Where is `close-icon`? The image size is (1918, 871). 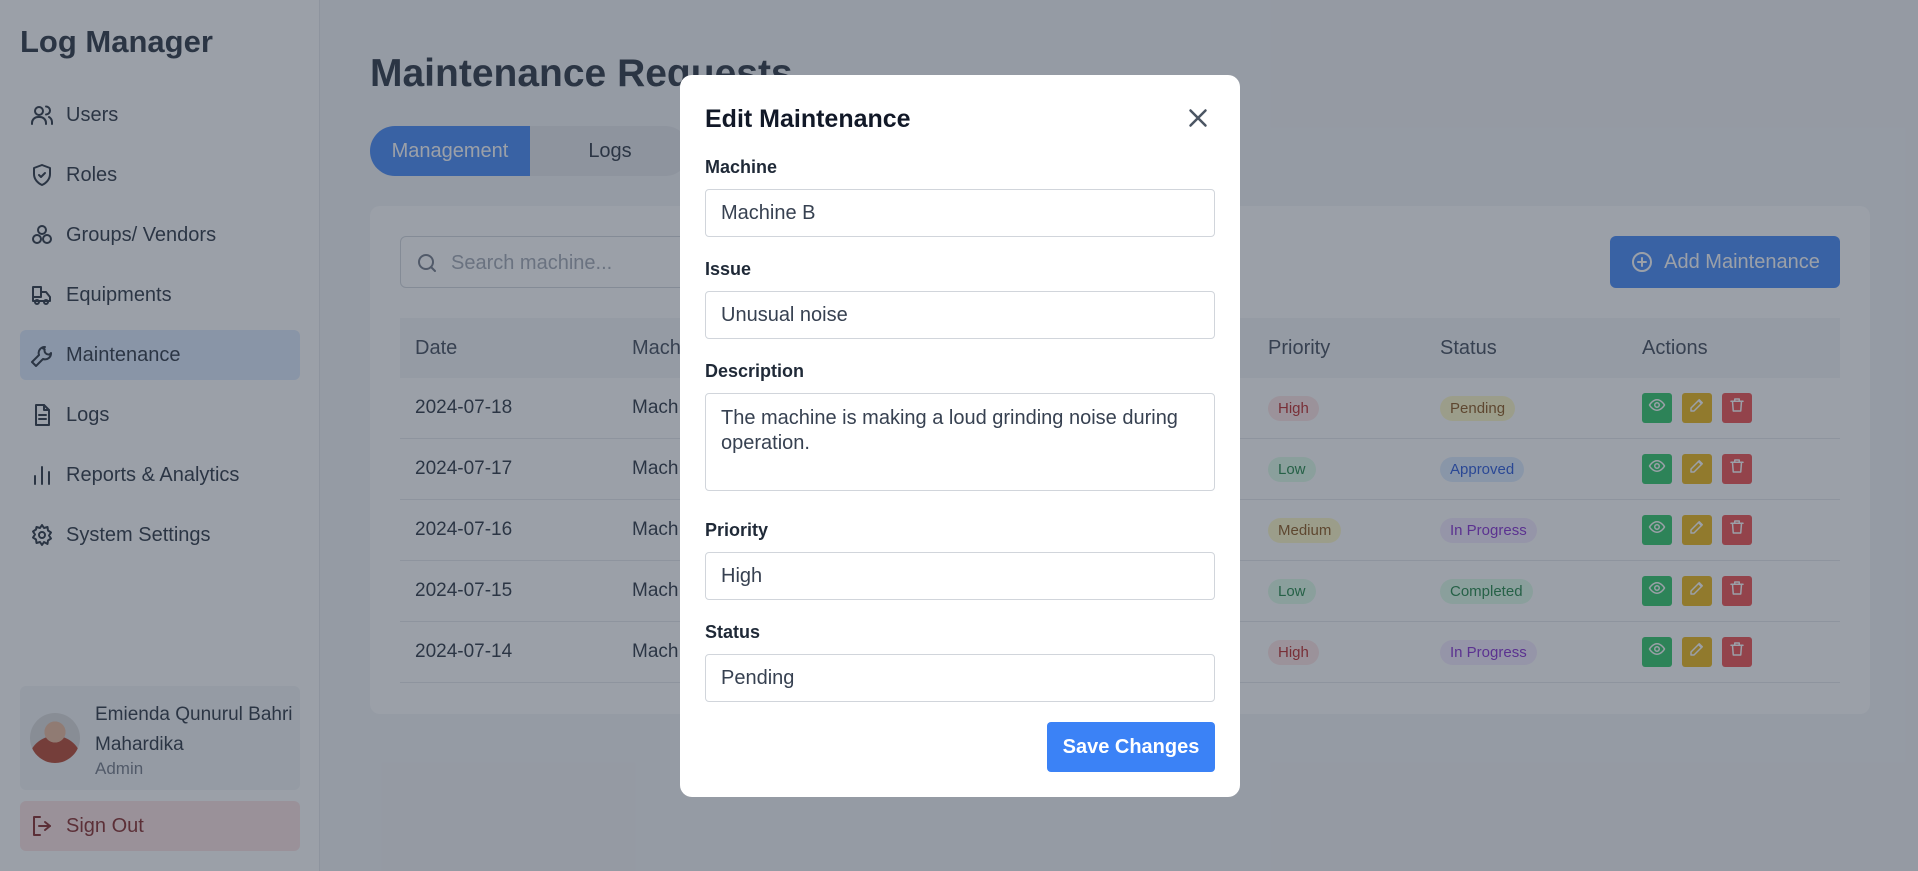 close-icon is located at coordinates (1198, 118).